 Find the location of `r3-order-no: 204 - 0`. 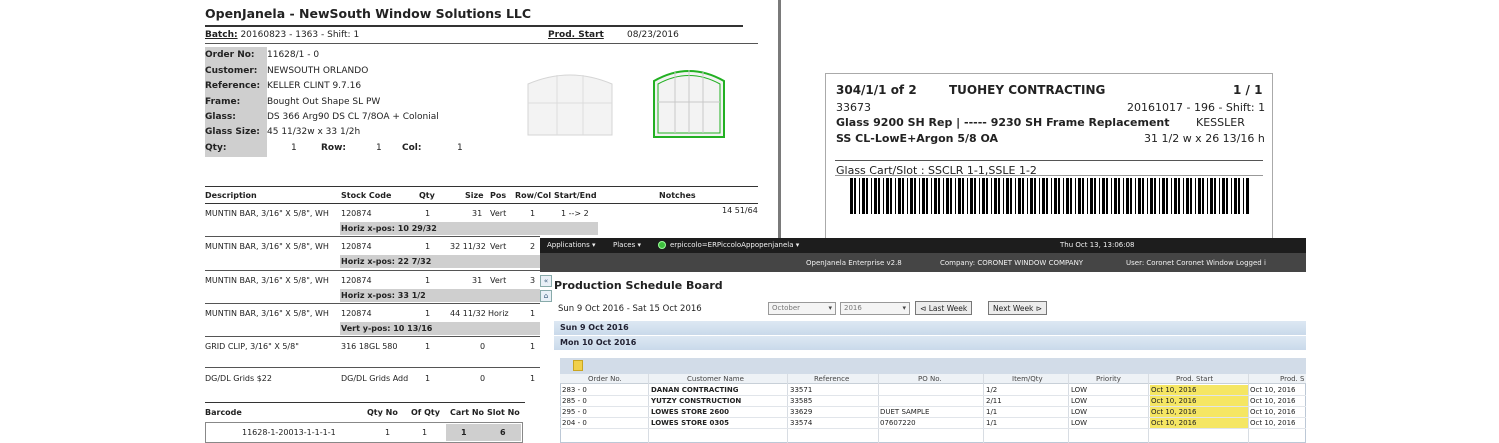

r3-order-no: 204 - 0 is located at coordinates (574, 423).